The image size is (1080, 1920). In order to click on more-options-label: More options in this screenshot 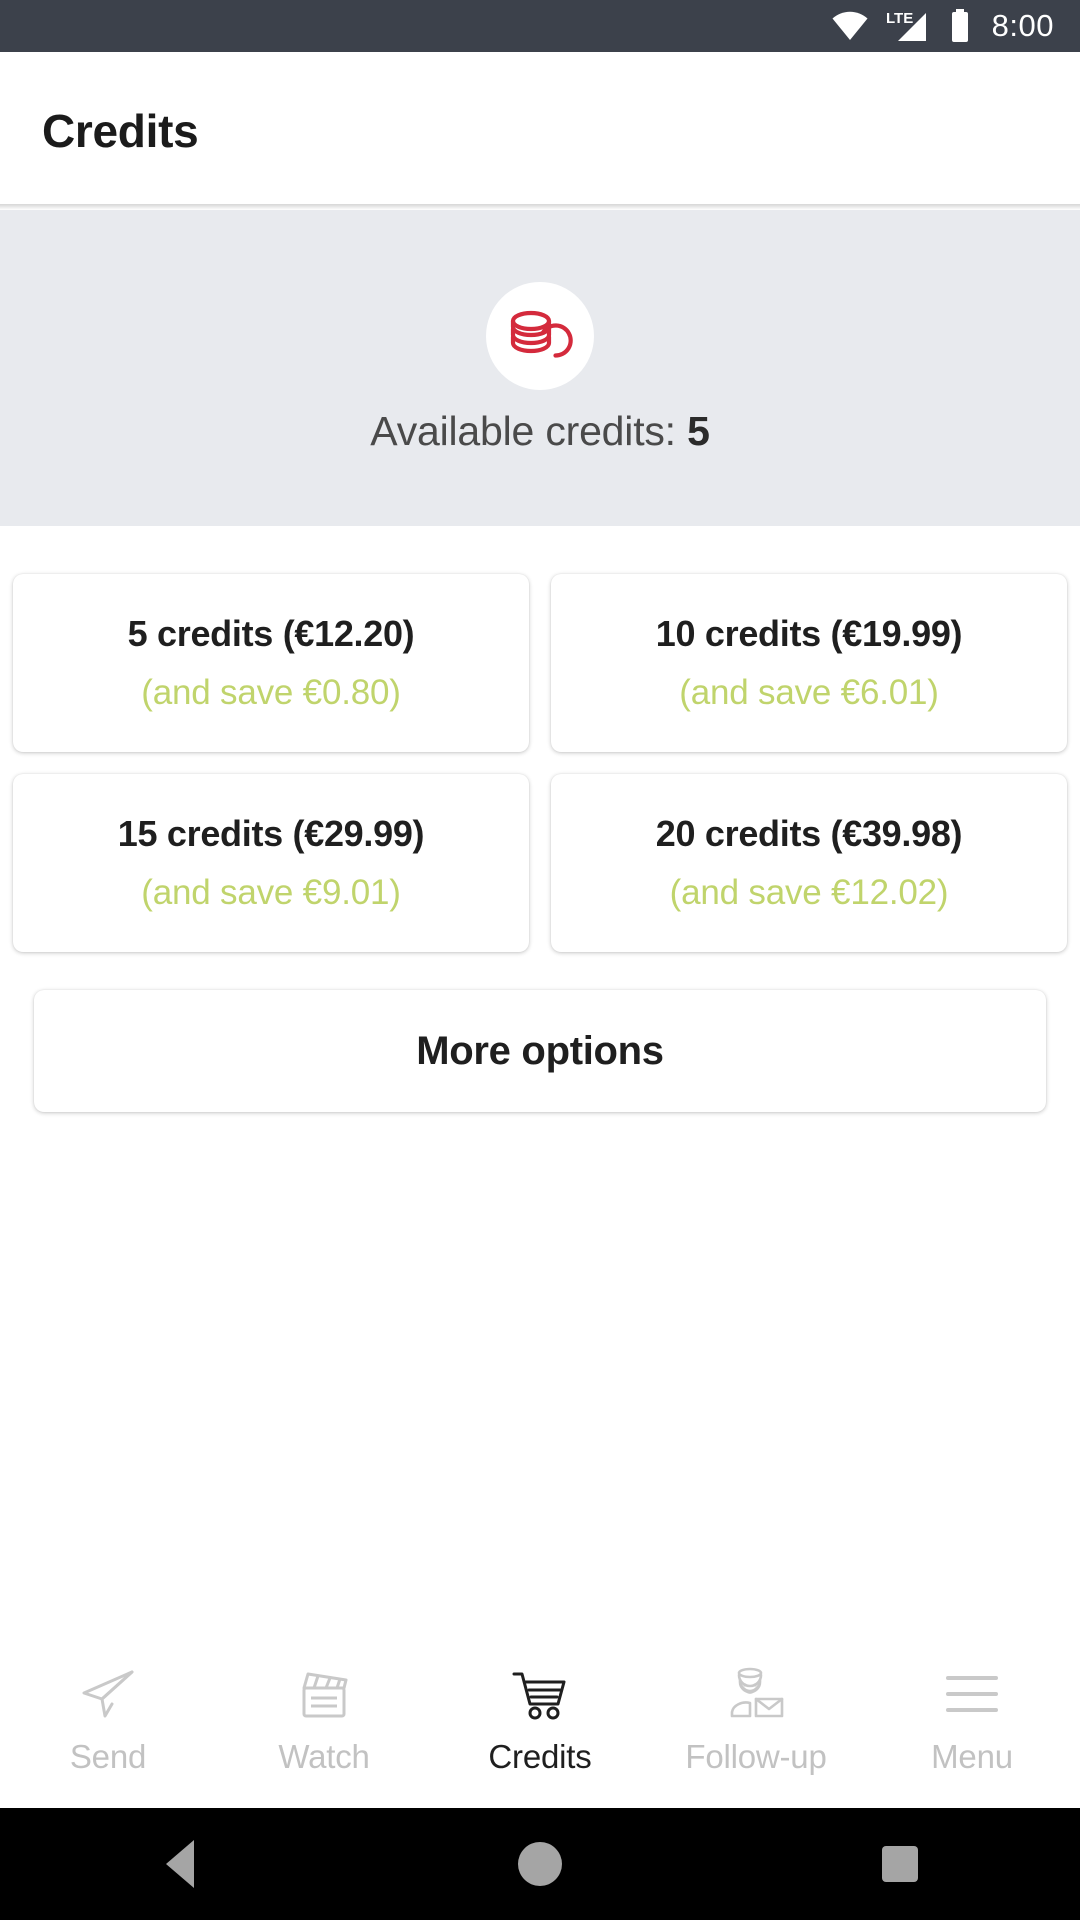, I will do `click(540, 1050)`.